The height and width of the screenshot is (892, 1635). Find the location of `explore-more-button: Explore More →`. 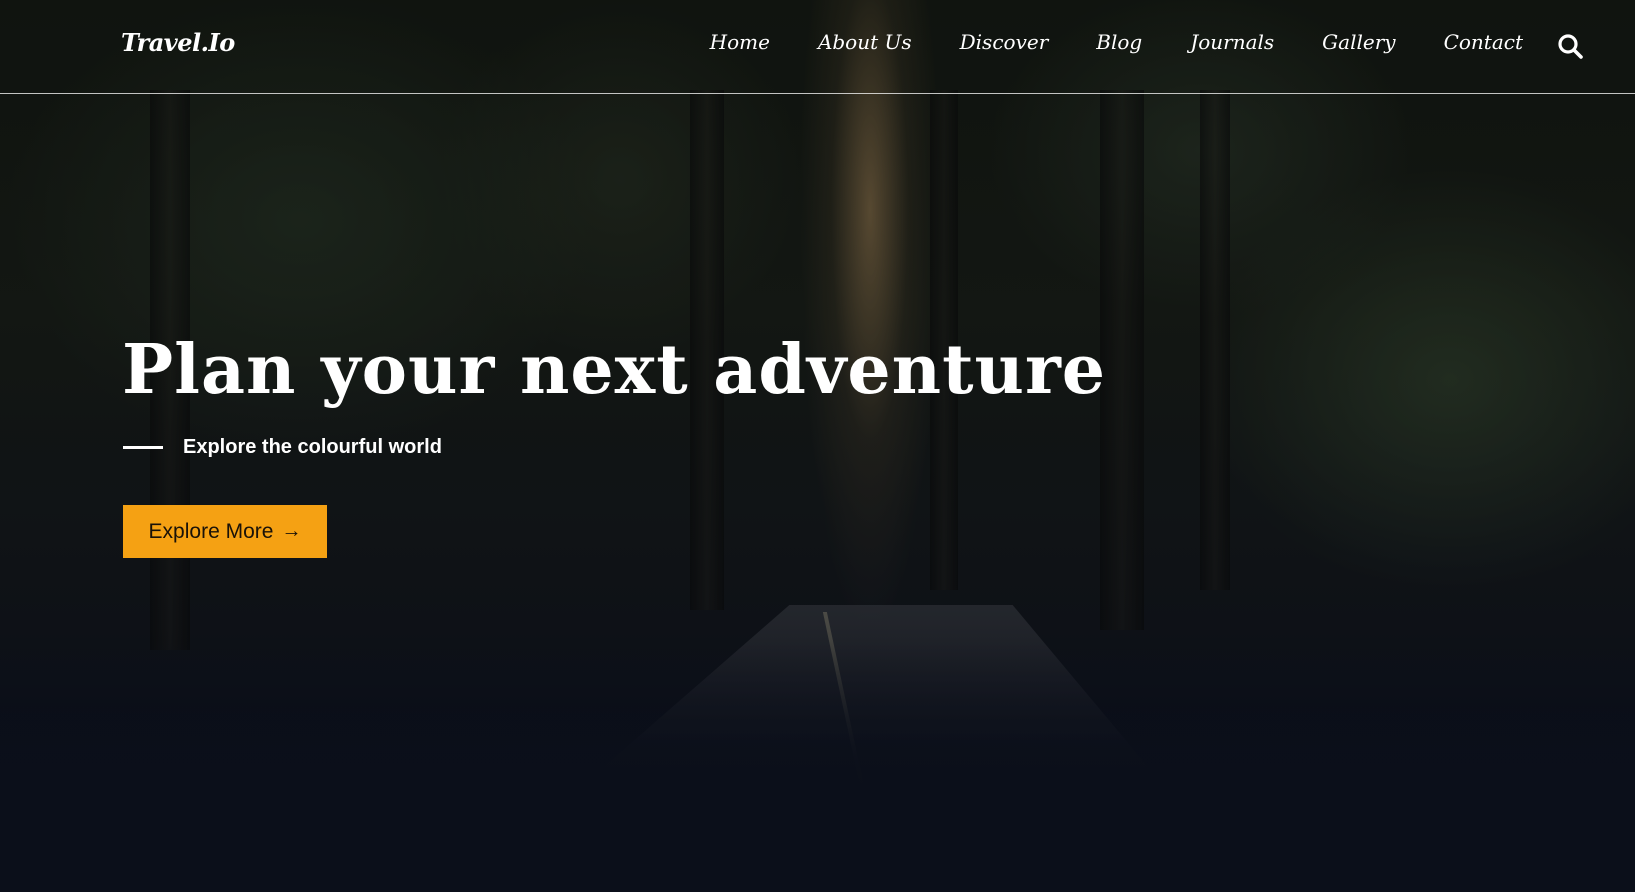

explore-more-button: Explore More → is located at coordinates (225, 531).